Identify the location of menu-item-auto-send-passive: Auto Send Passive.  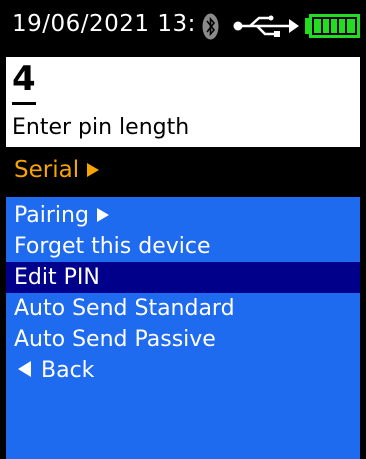
(183, 339).